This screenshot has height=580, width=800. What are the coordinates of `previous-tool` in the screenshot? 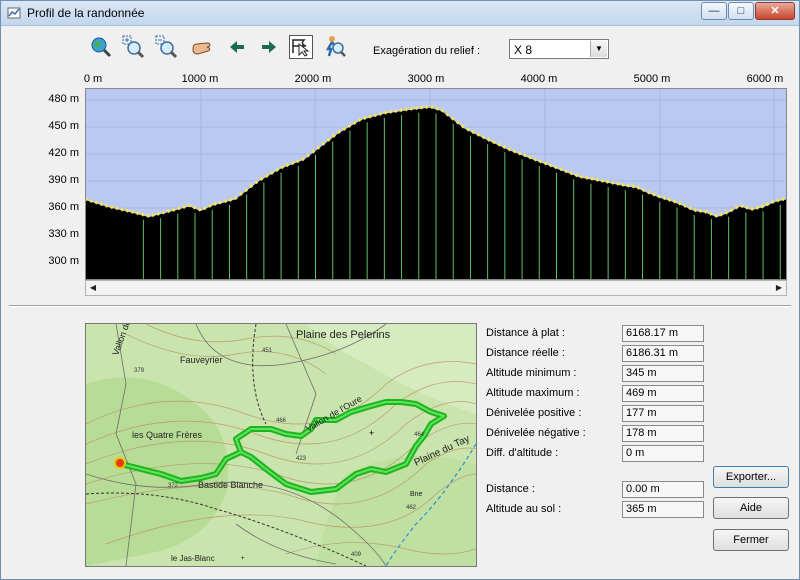 It's located at (237, 47).